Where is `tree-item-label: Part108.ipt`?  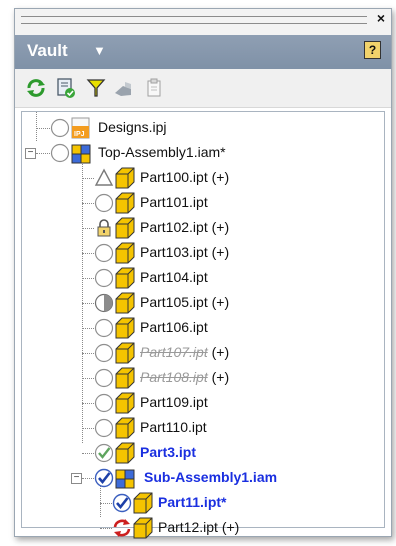 tree-item-label: Part108.ipt is located at coordinates (174, 377).